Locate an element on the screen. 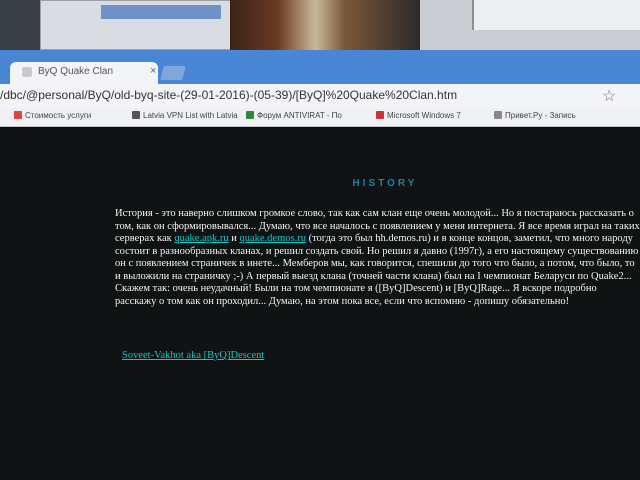 The width and height of the screenshot is (640, 480). browser-tab: ByQ Quake Clan × is located at coordinates (84, 73).